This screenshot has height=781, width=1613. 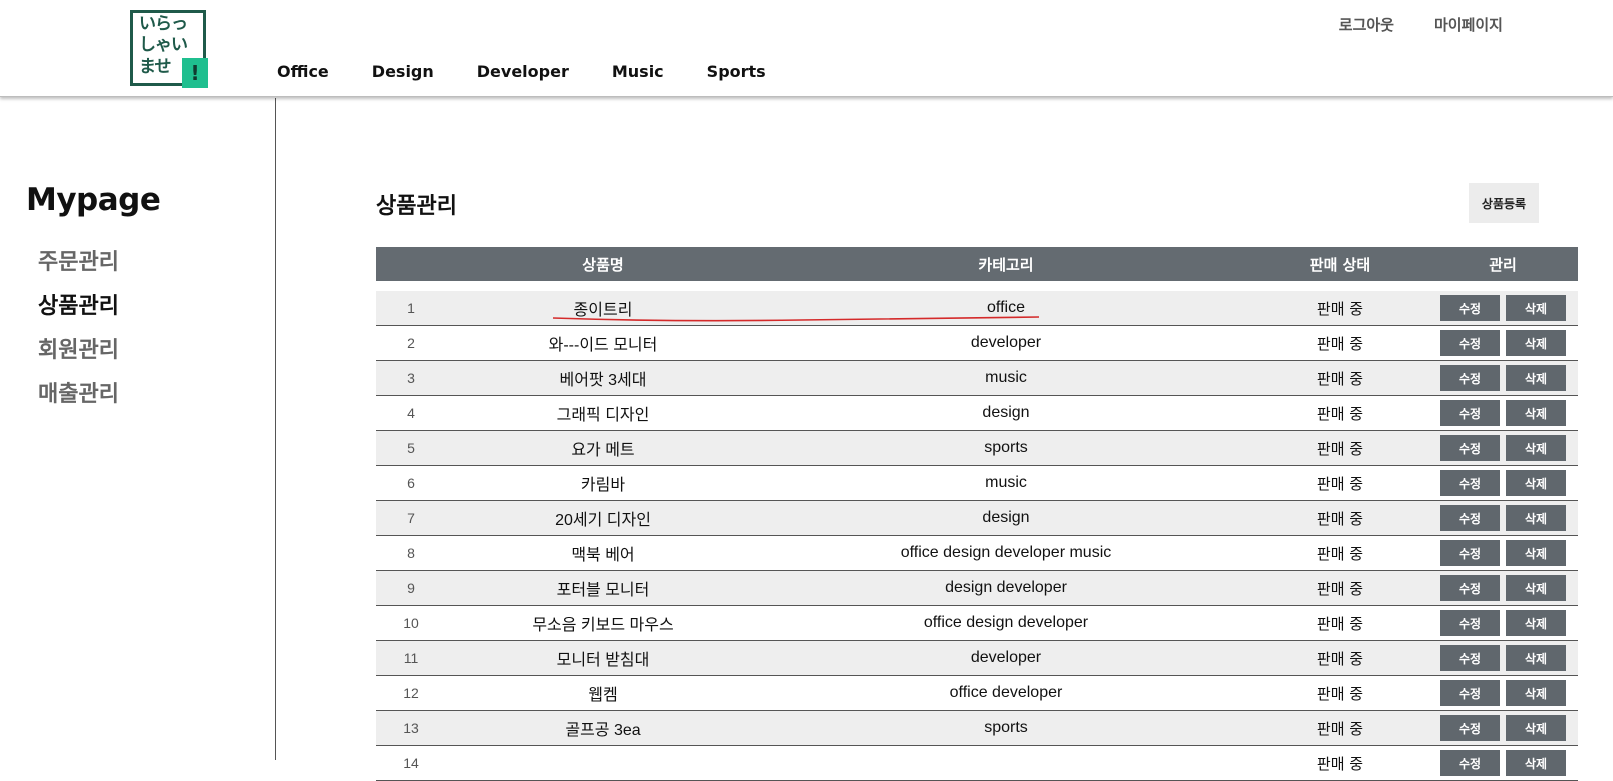 I want to click on product-name: 베어팟 3세대, so click(x=603, y=380).